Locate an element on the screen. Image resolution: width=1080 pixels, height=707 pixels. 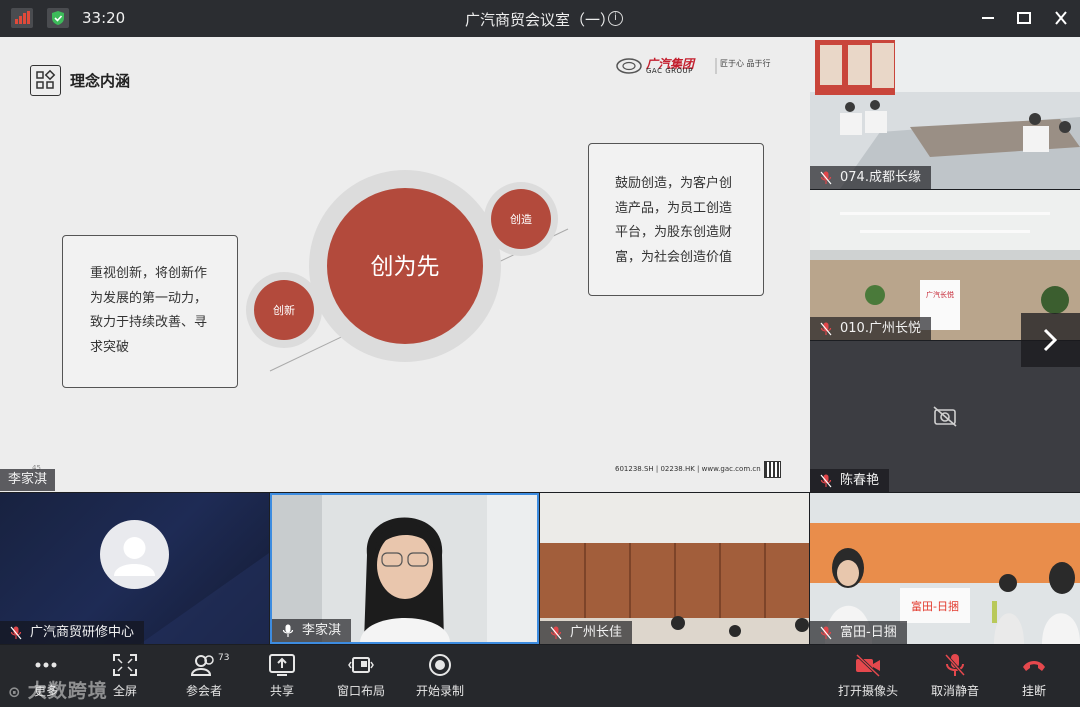
presenter-name-tag: 李家淇 is located at coordinates (28, 480).